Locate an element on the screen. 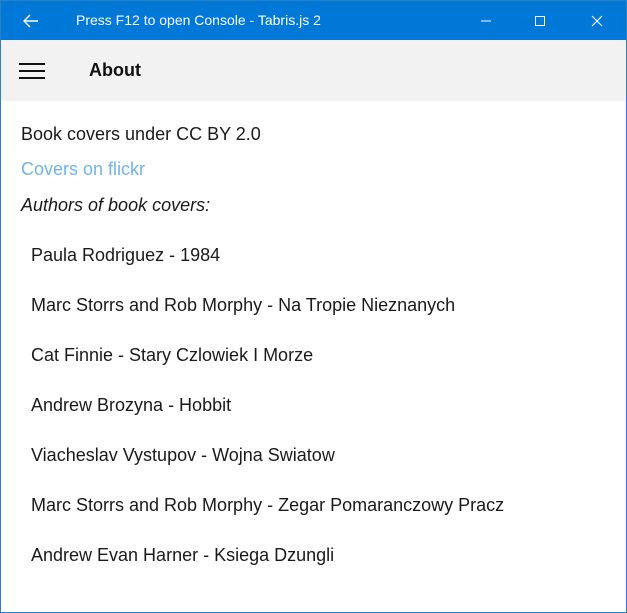 The height and width of the screenshot is (613, 627). authors-heading: Authors of book covers: is located at coordinates (116, 205).